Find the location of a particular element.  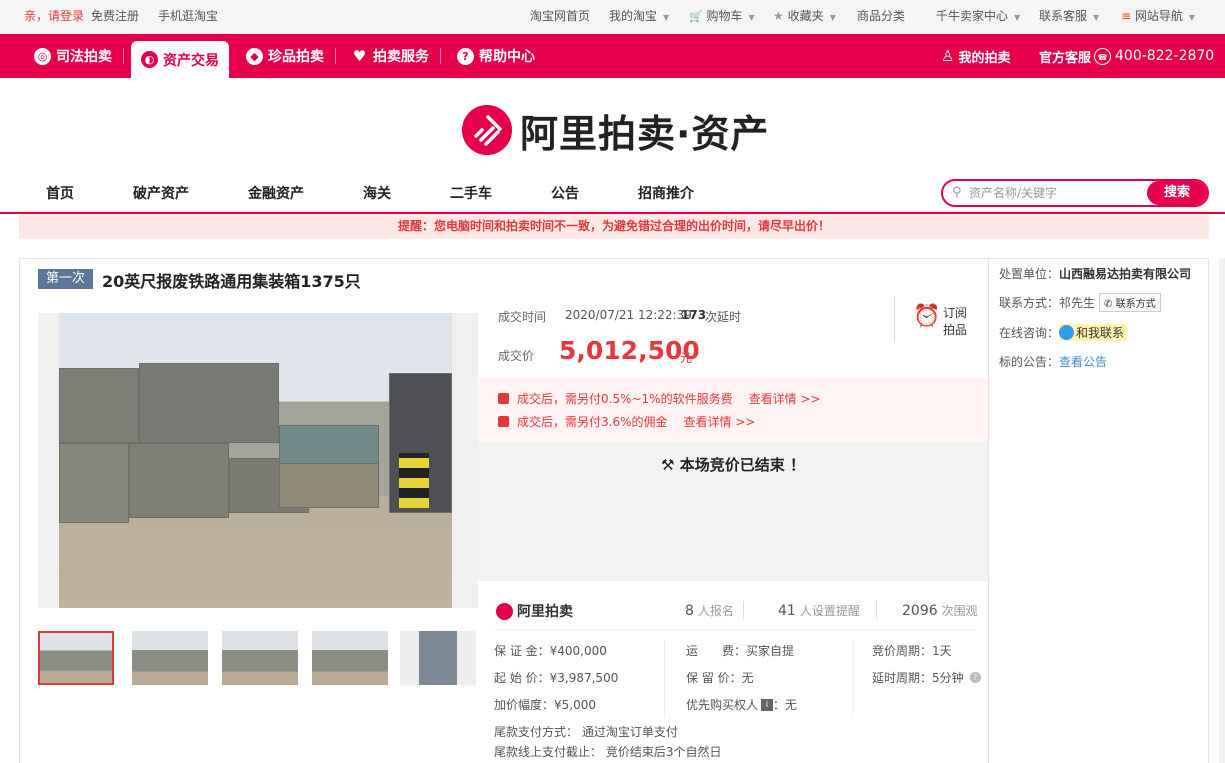

reminder-number: 41 is located at coordinates (787, 611).